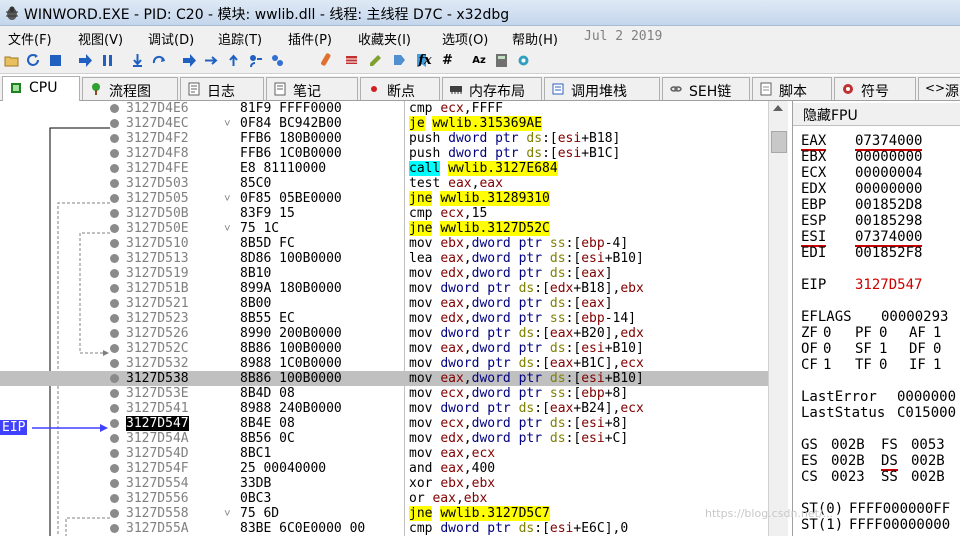 The height and width of the screenshot is (536, 960). Describe the element at coordinates (914, 317) in the screenshot. I see `register-value: 00000293` at that location.